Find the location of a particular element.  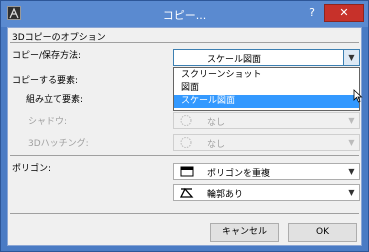

polygon-fill-select: ポリゴンを重複 ▼ is located at coordinates (266, 171).